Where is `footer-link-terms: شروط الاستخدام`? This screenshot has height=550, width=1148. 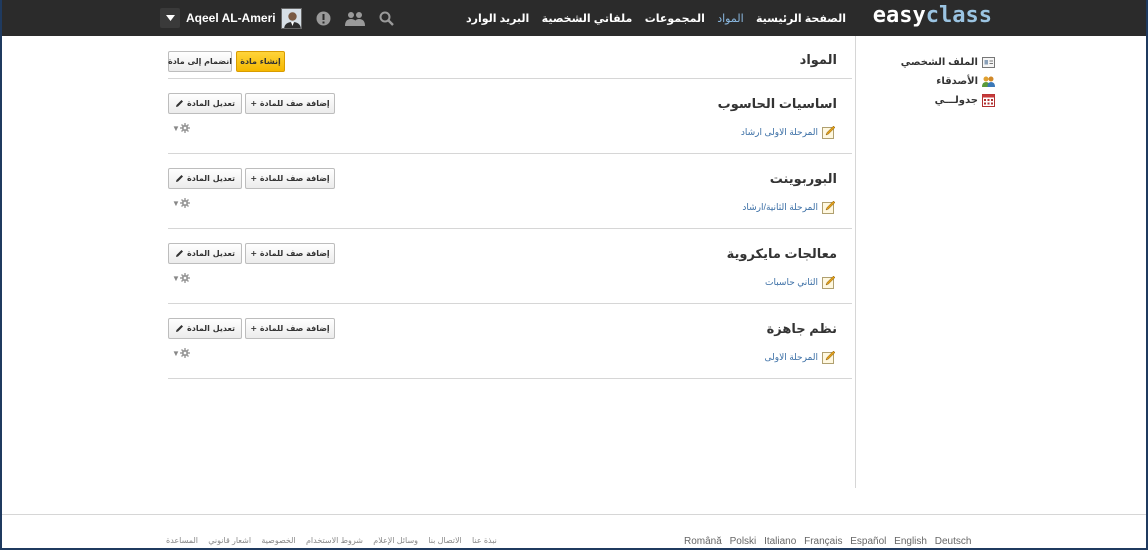 footer-link-terms: شروط الاستخدام is located at coordinates (334, 540).